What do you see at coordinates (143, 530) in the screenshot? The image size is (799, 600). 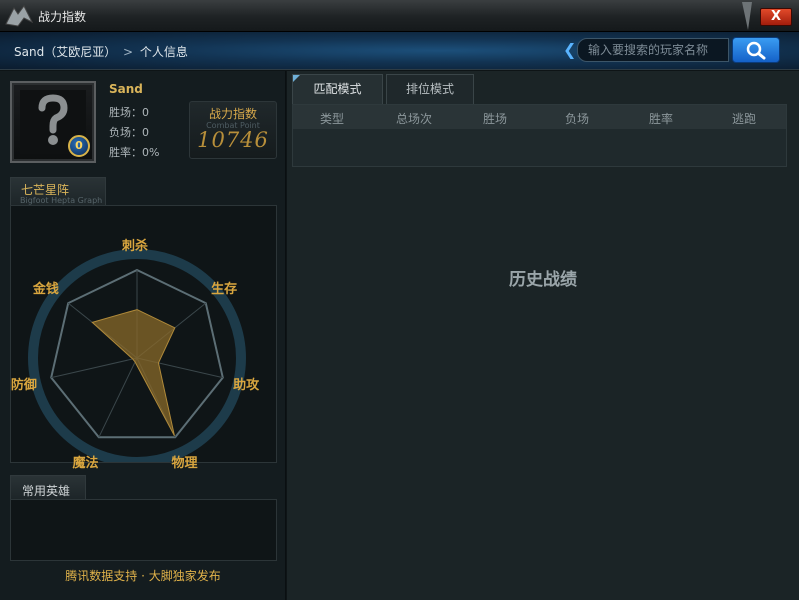 I see `heroes-panel` at bounding box center [143, 530].